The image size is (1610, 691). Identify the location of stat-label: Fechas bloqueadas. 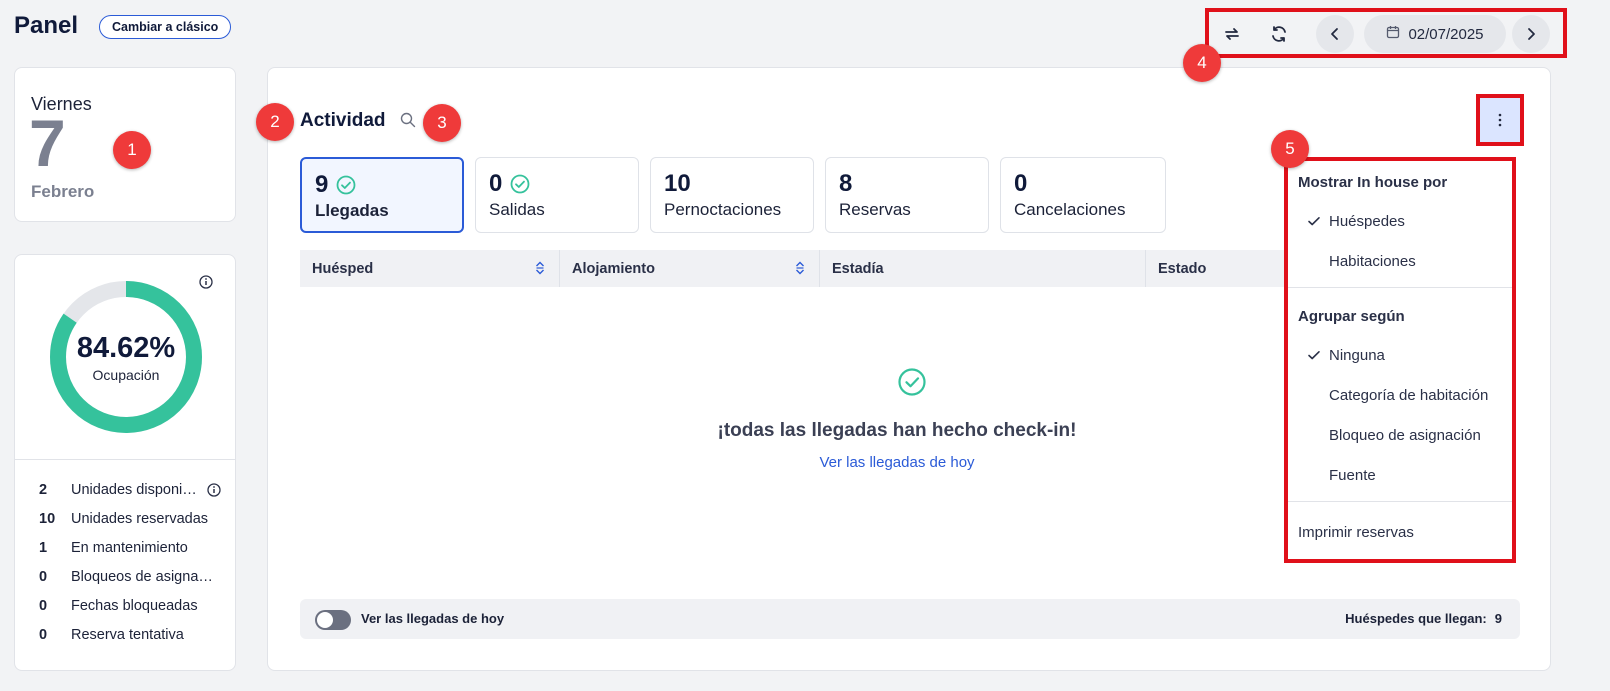
(134, 605).